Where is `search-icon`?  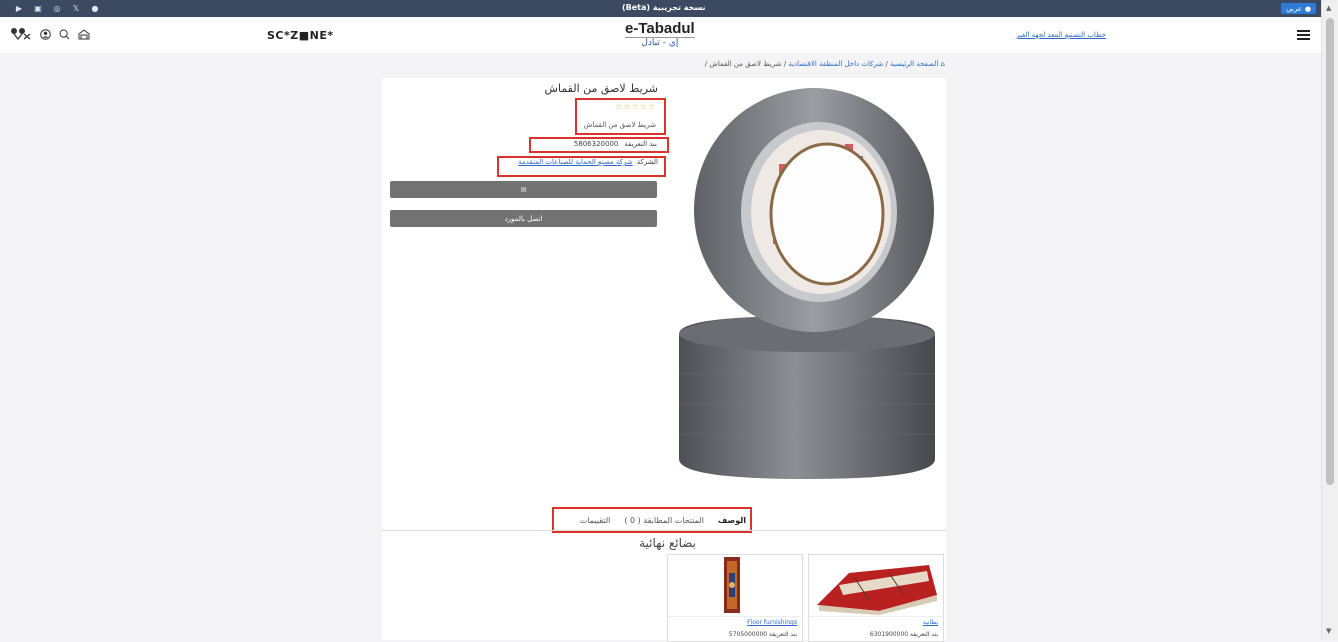 search-icon is located at coordinates (64, 36).